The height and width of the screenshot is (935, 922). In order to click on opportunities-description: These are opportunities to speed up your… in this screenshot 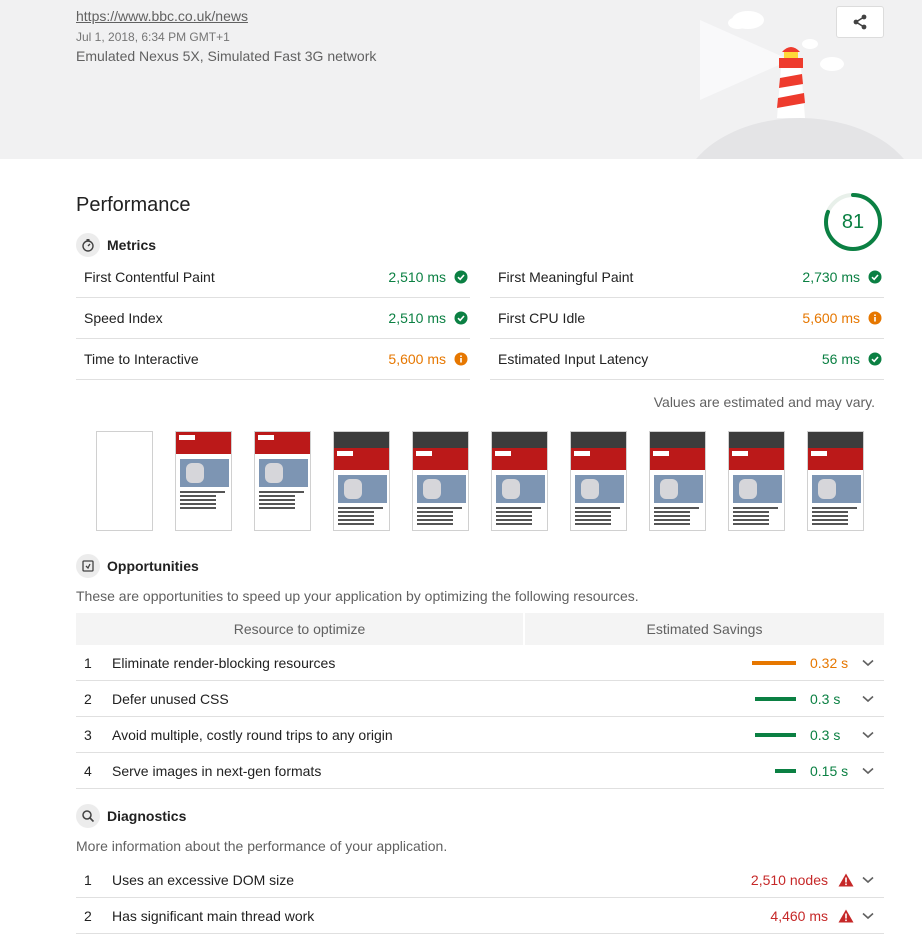, I will do `click(357, 596)`.